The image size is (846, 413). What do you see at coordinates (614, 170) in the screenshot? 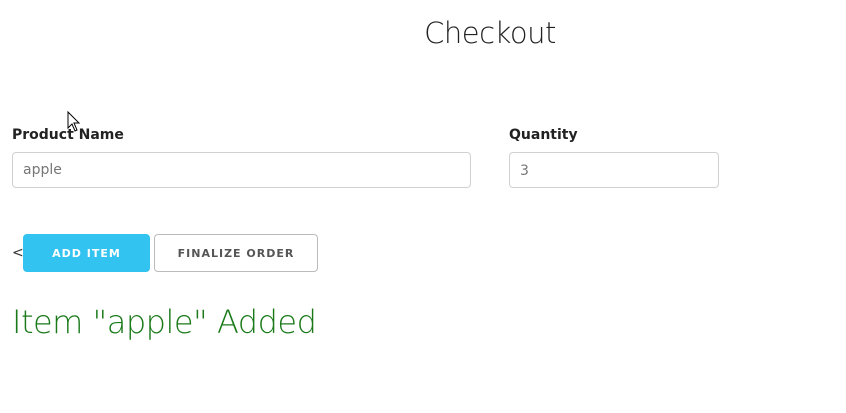
I see `quantity-input: 3` at bounding box center [614, 170].